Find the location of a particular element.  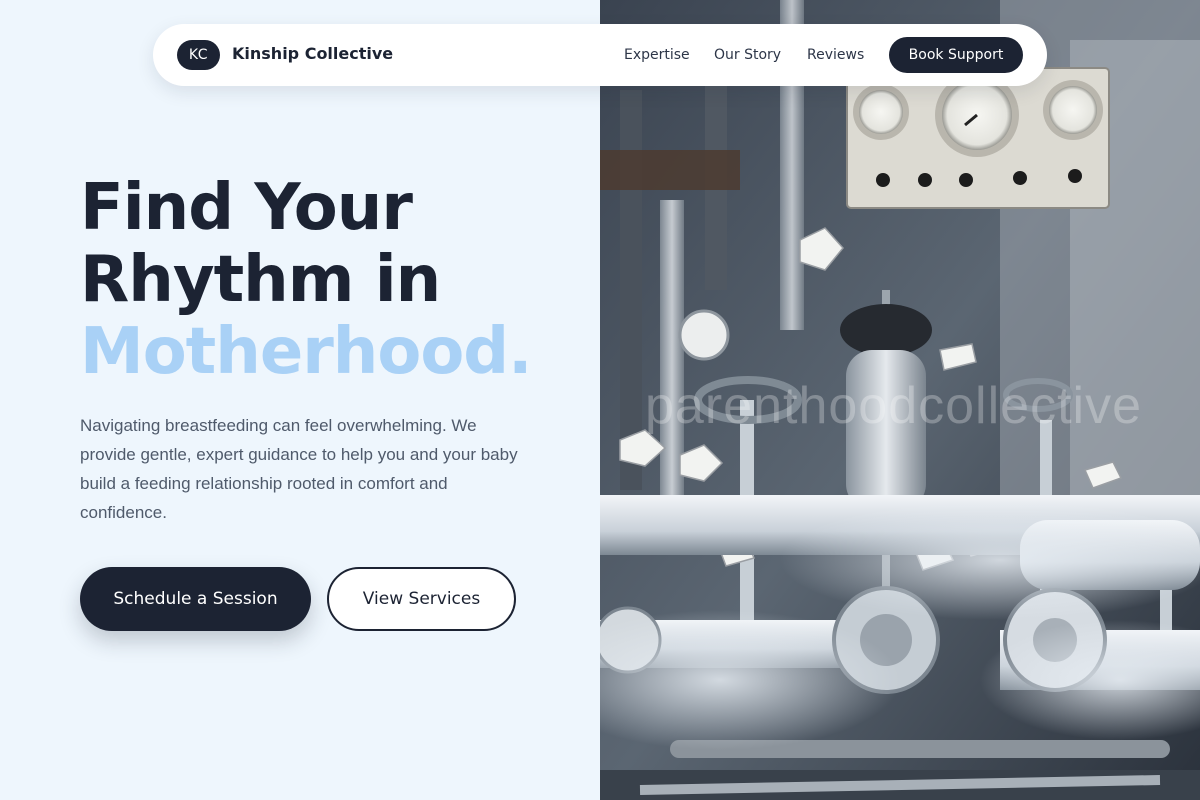

nav-link-expertise: Expertise is located at coordinates (657, 55).